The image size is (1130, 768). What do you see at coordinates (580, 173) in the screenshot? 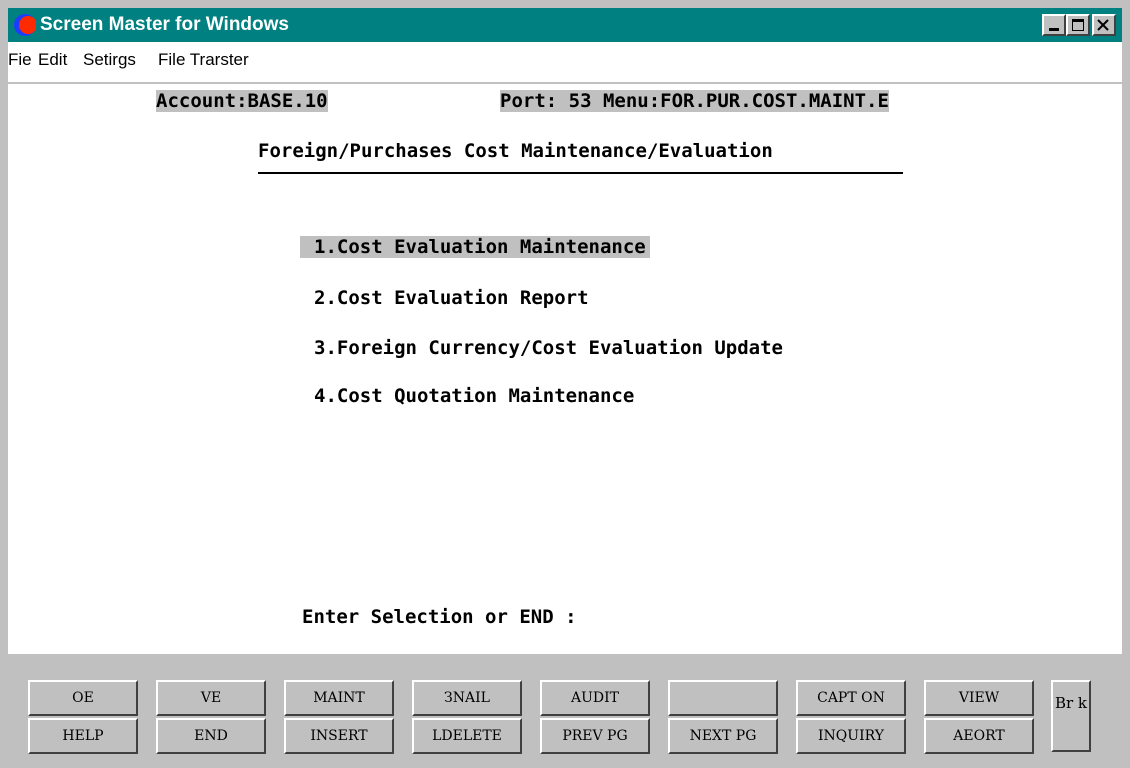
I see `title-underline` at bounding box center [580, 173].